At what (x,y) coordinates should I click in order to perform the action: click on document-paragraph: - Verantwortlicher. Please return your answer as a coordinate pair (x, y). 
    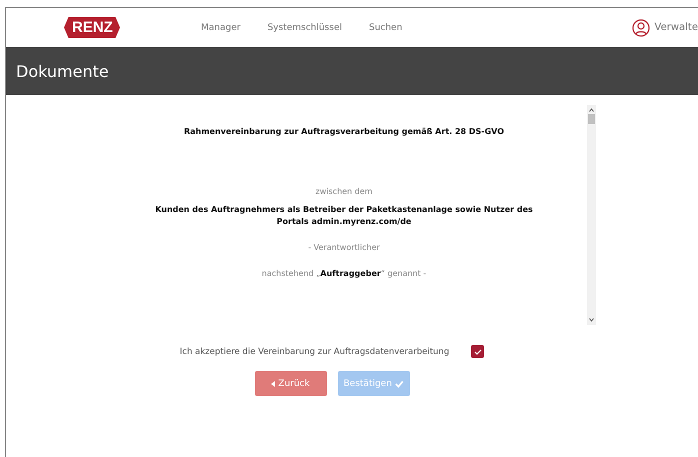
    Looking at the image, I should click on (344, 248).